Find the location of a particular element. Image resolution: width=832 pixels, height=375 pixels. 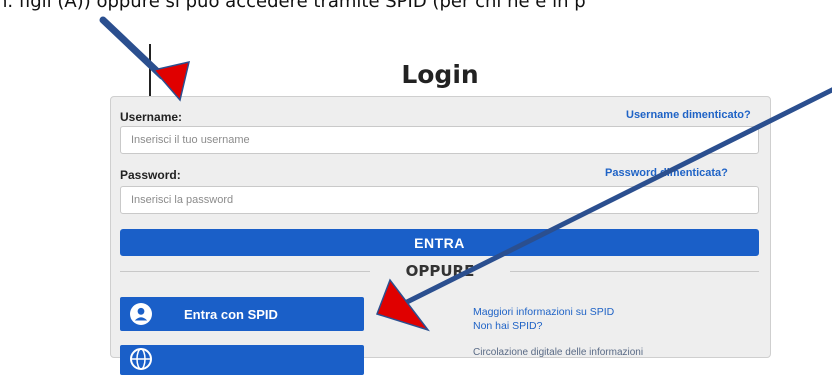

username-forgot-link: Username dimenticato? is located at coordinates (688, 115).